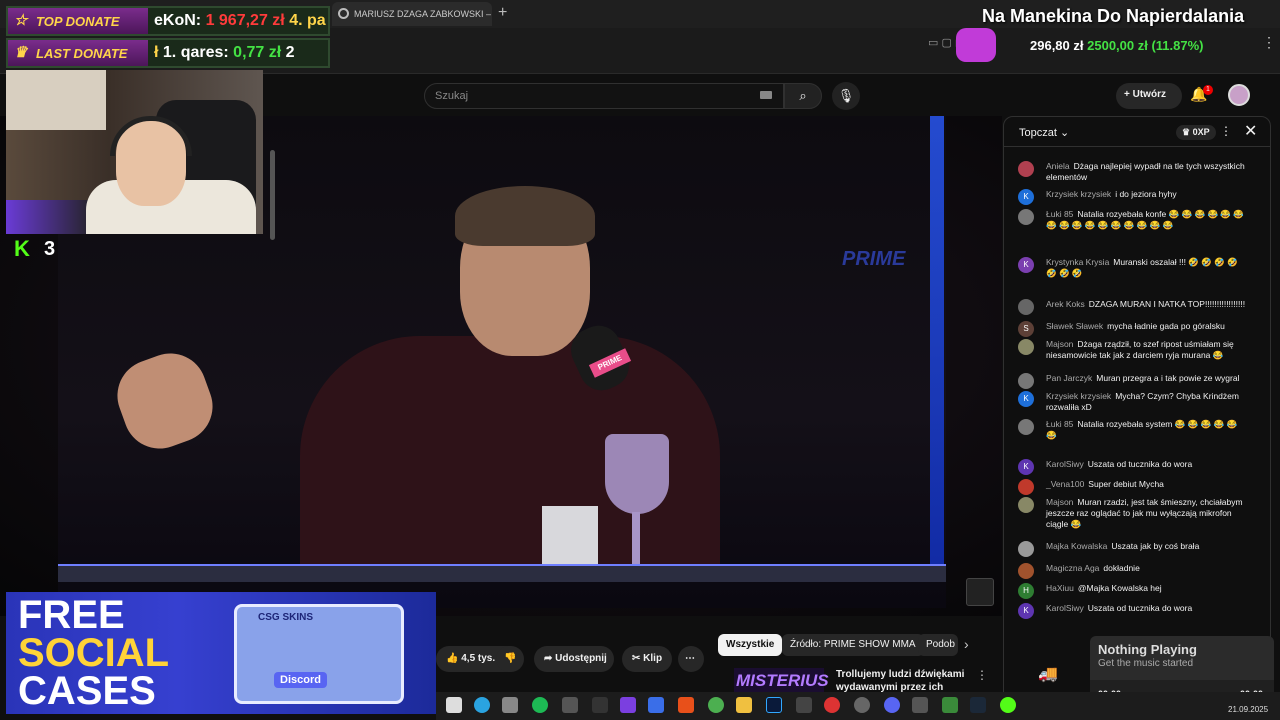 This screenshot has height=720, width=1280. I want to click on folder-icon, so click(744, 705).